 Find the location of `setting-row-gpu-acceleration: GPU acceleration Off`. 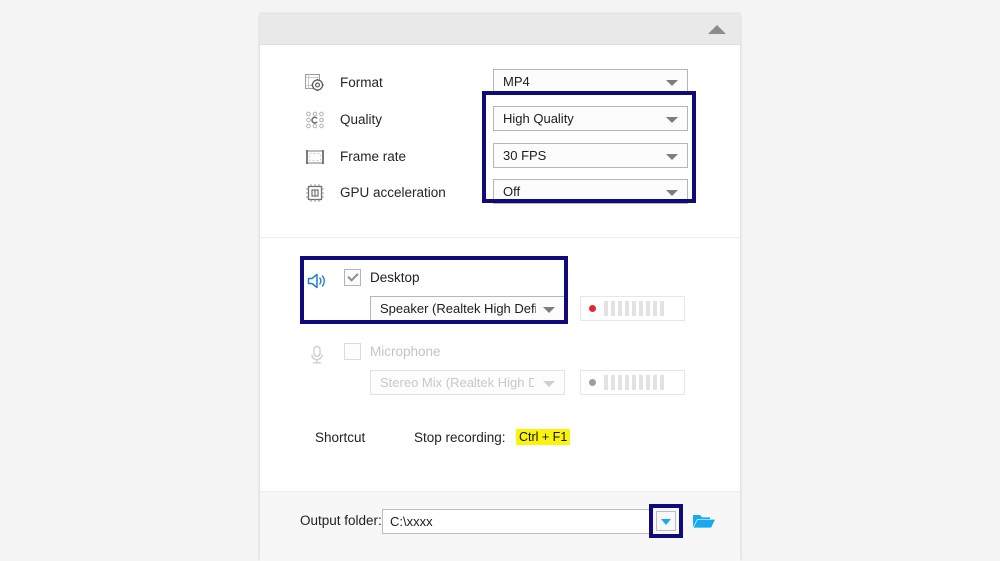

setting-row-gpu-acceleration: GPU acceleration Off is located at coordinates (500, 193).